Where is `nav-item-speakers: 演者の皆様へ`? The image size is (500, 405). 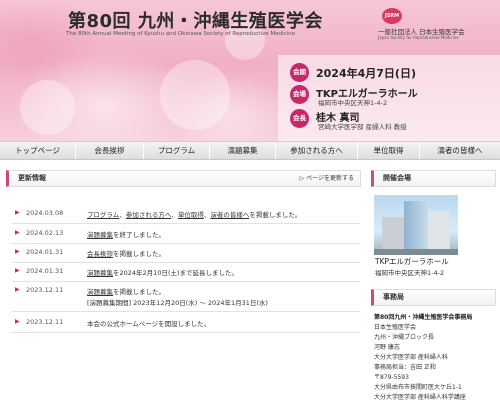 nav-item-speakers: 演者の皆様へ is located at coordinates (460, 150).